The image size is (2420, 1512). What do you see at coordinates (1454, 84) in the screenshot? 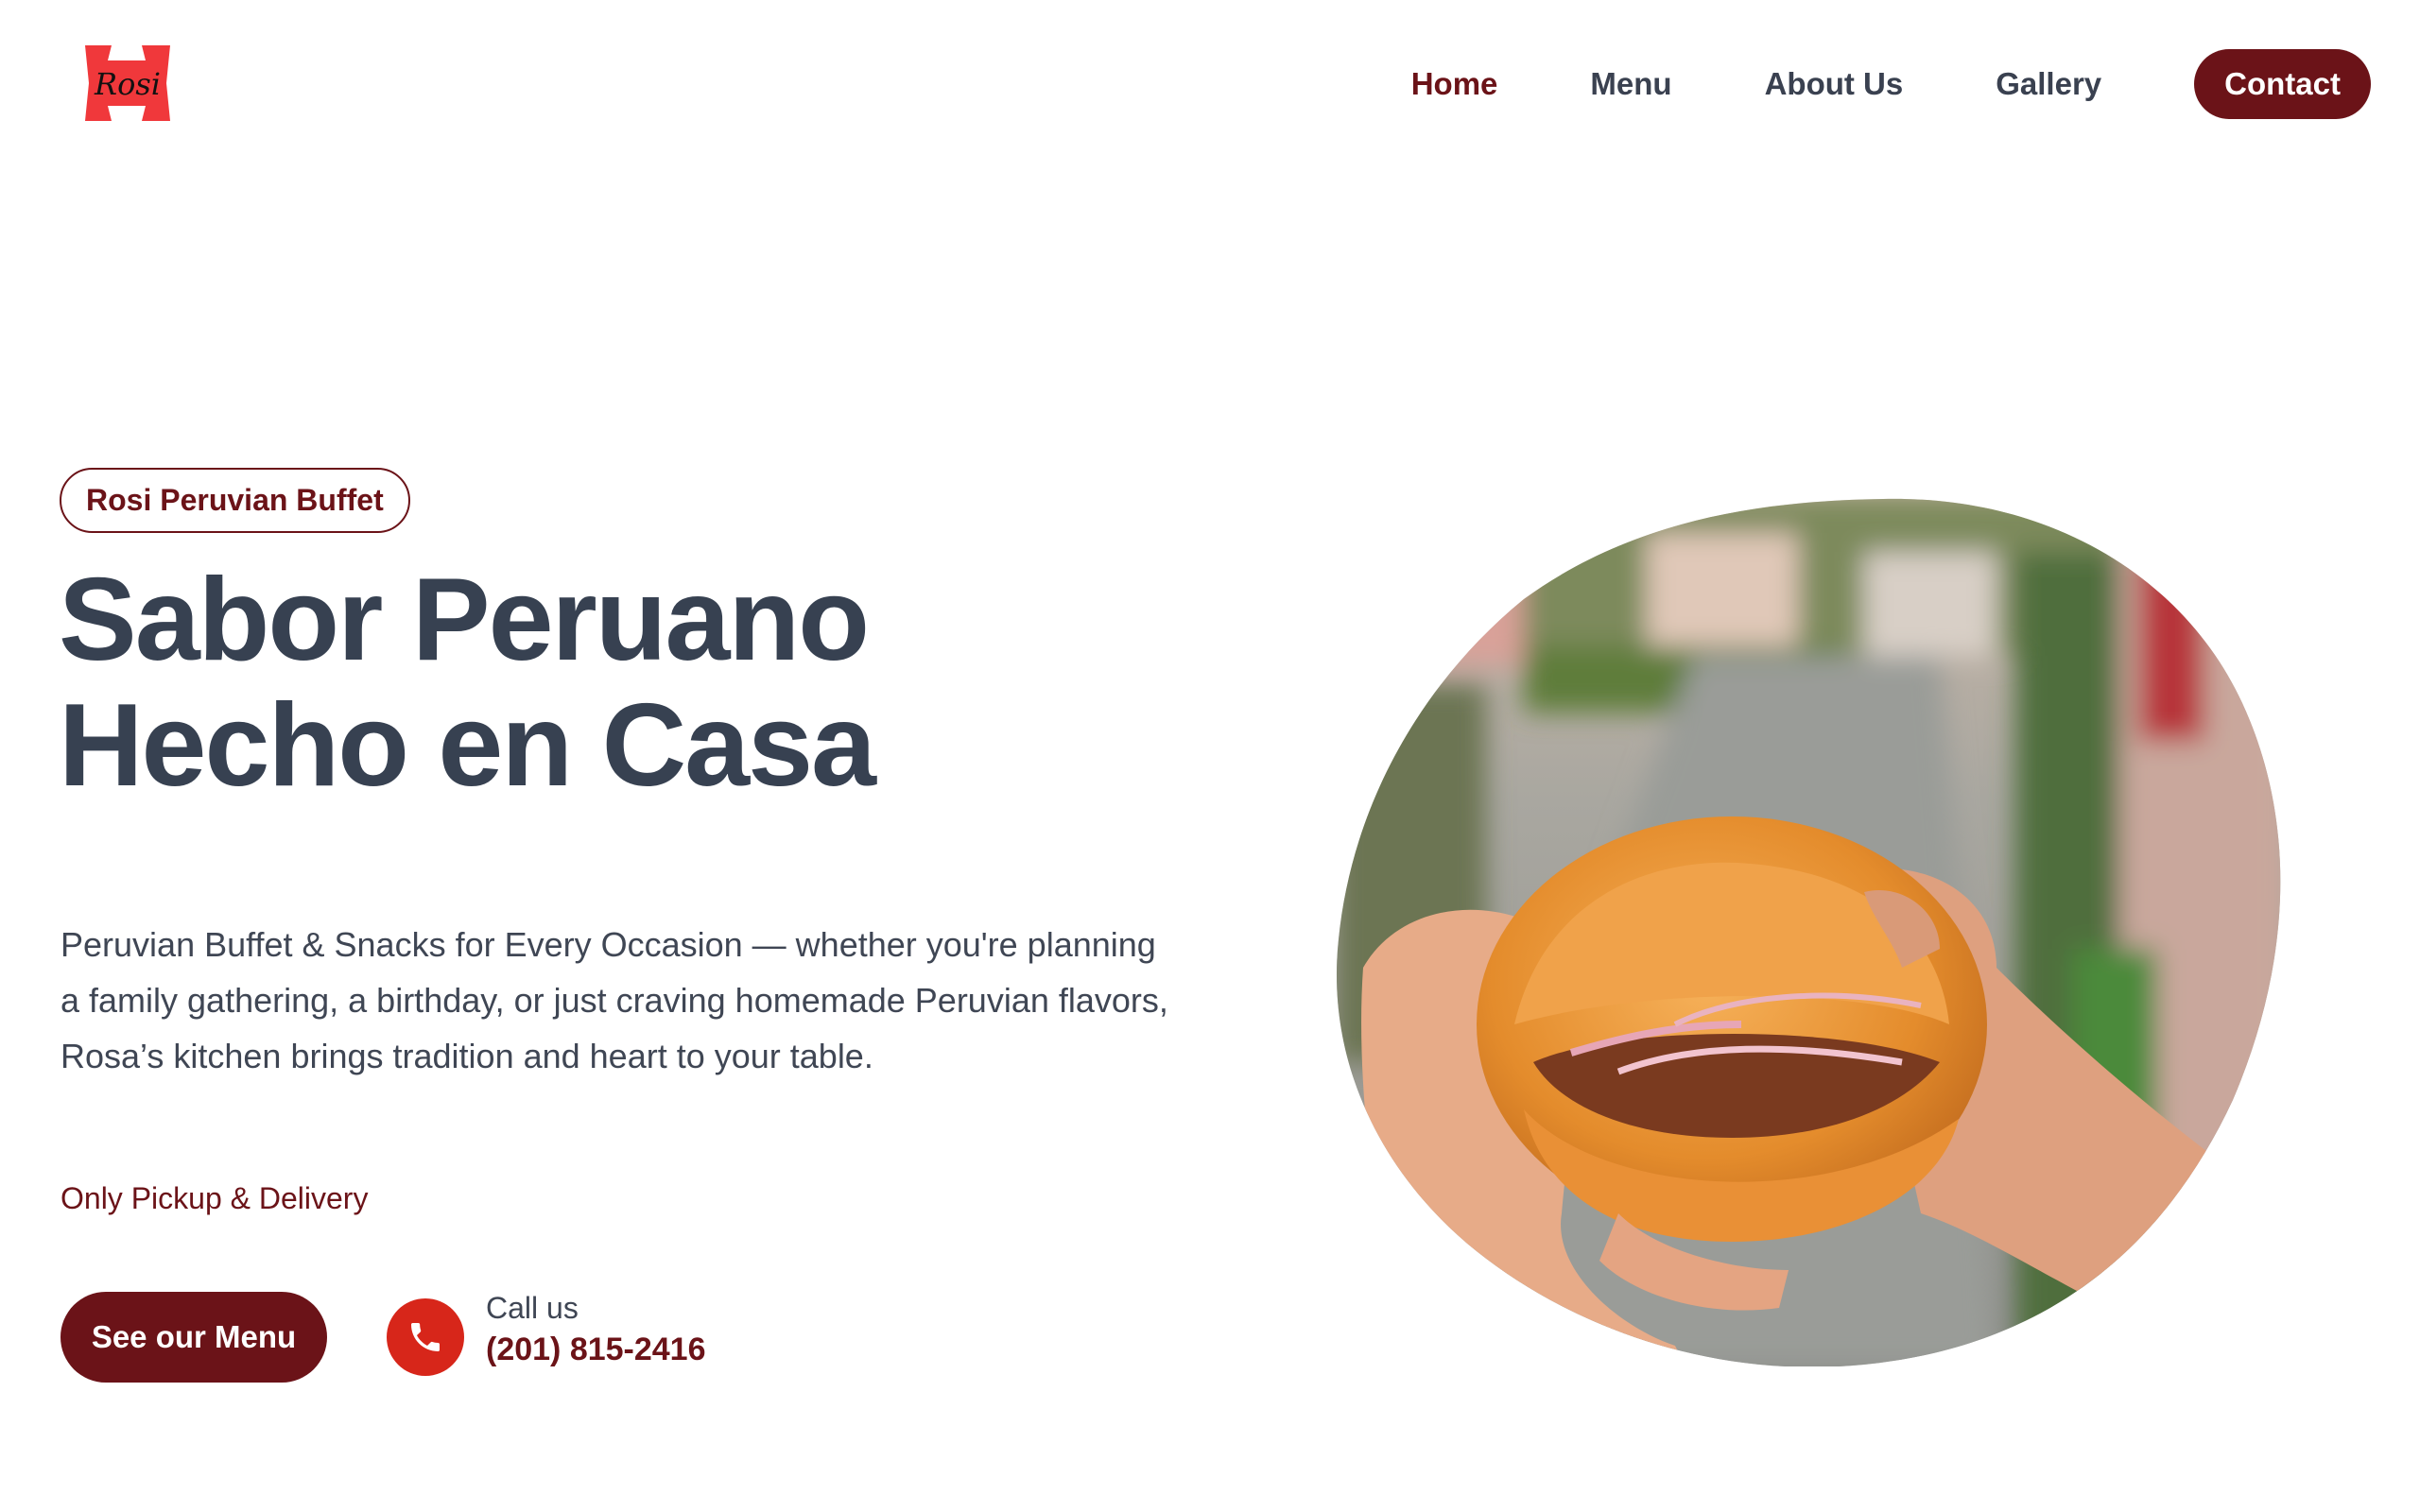
I see `nav-home: Home` at bounding box center [1454, 84].